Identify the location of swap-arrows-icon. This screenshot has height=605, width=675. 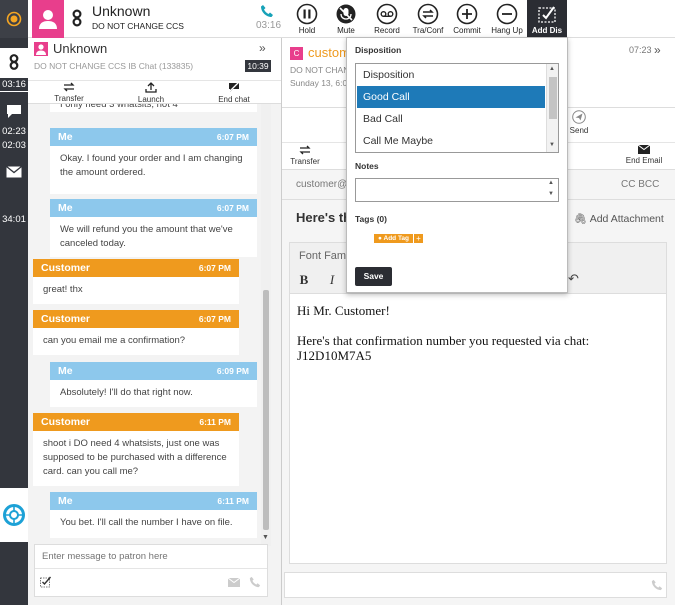
(305, 150).